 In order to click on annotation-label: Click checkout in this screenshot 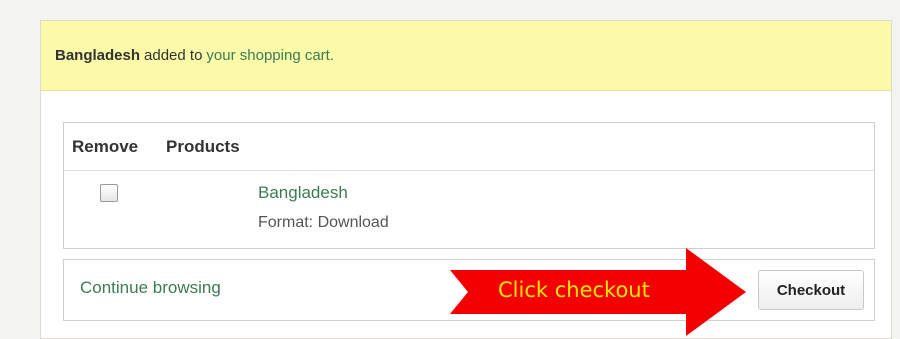, I will do `click(574, 290)`.